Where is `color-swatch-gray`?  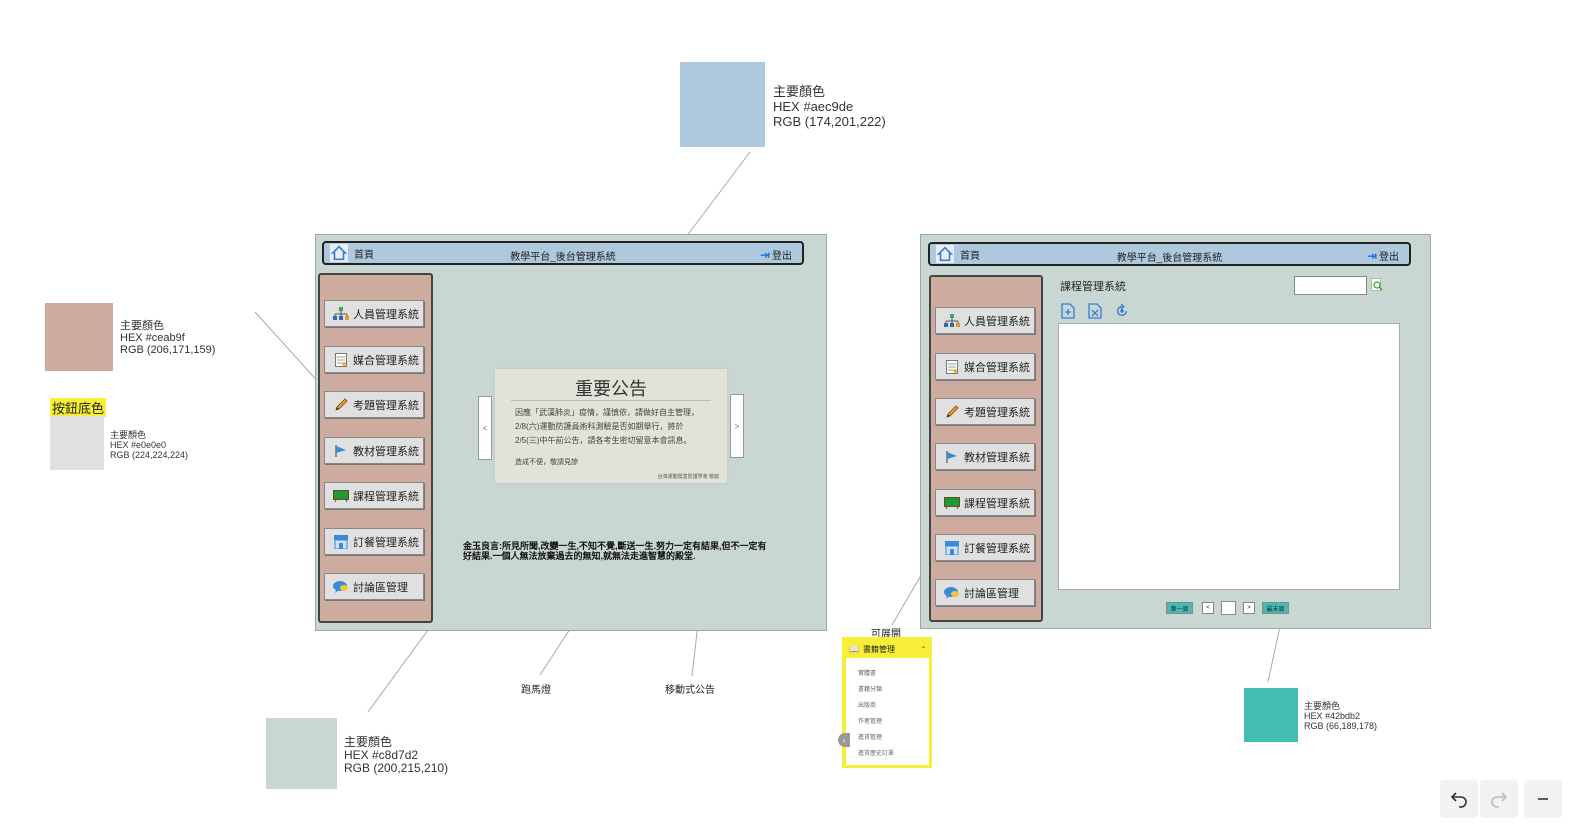
color-swatch-gray is located at coordinates (77, 443).